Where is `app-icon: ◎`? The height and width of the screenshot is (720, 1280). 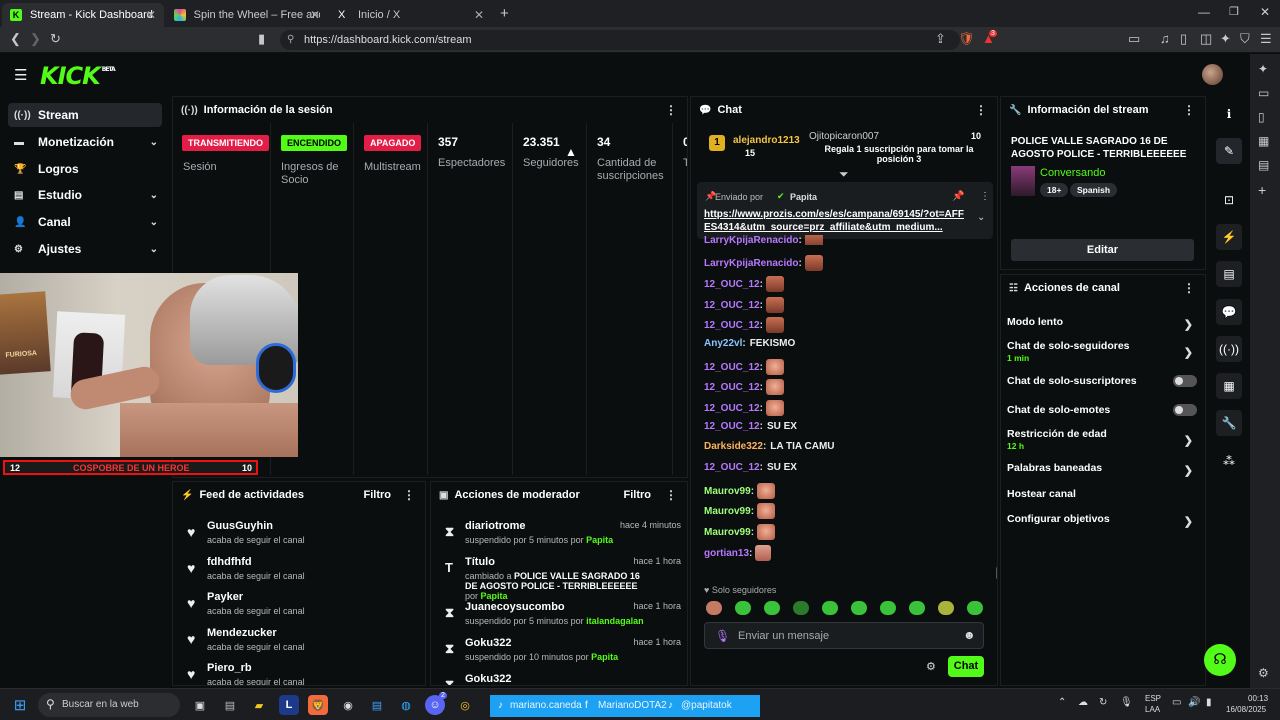 app-icon: ◎ is located at coordinates (465, 705).